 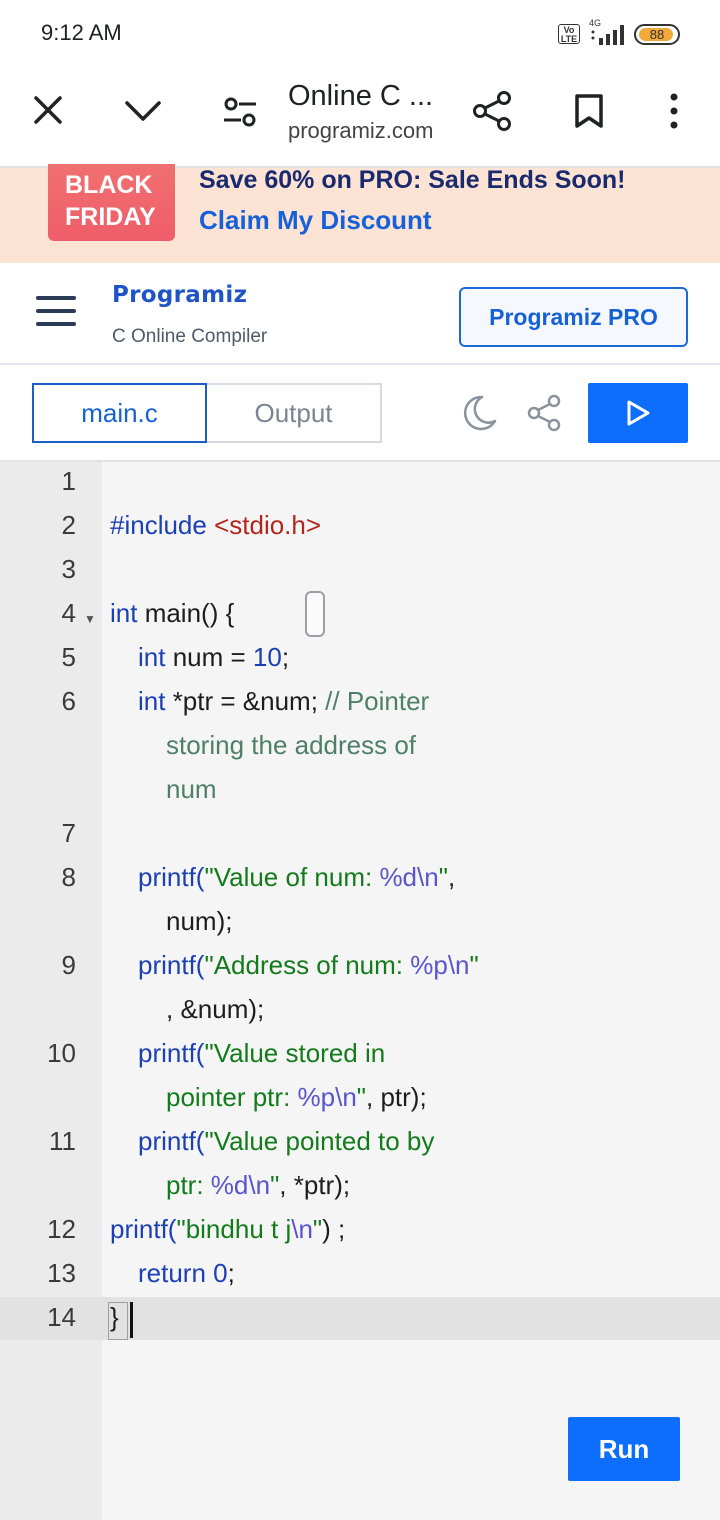 I want to click on code-line: printf("Address of num: %p\n", so click(x=308, y=965).